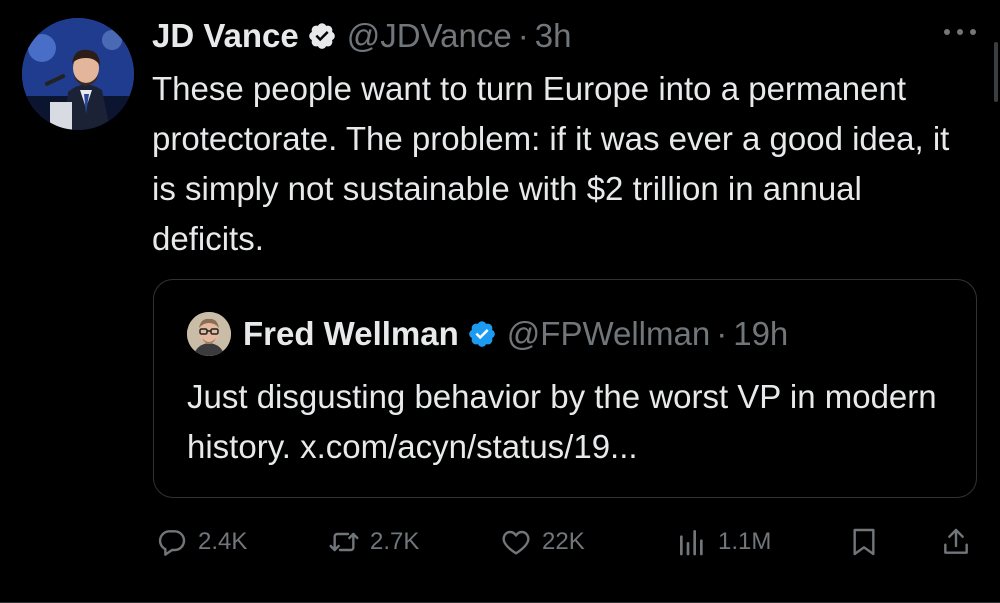  I want to click on scrollbar, so click(996, 55).